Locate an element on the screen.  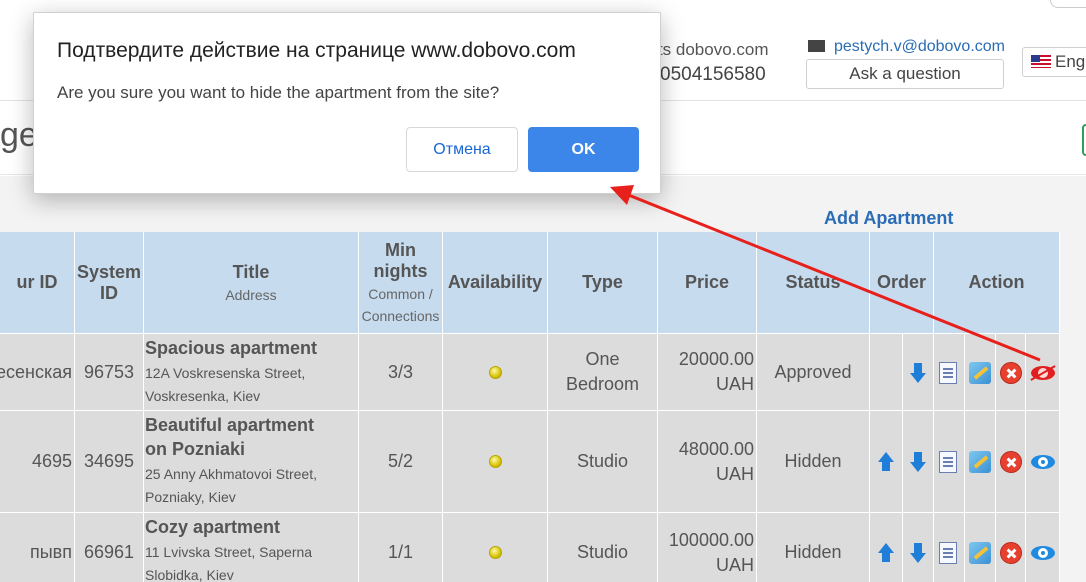
cell-price: 48000.00 UAH is located at coordinates (707, 461).